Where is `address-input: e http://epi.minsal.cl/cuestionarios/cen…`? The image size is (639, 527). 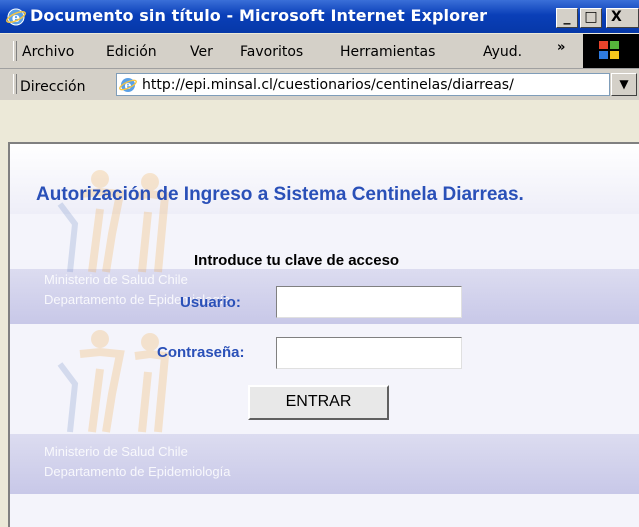 address-input: e http://epi.minsal.cl/cuestionarios/cen… is located at coordinates (363, 84).